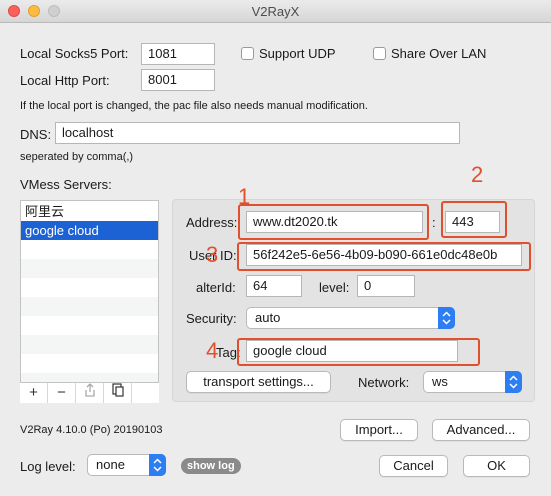 This screenshot has width=551, height=496. Describe the element at coordinates (65, 80) in the screenshot. I see `http-port-label: Local Http Port:` at that location.